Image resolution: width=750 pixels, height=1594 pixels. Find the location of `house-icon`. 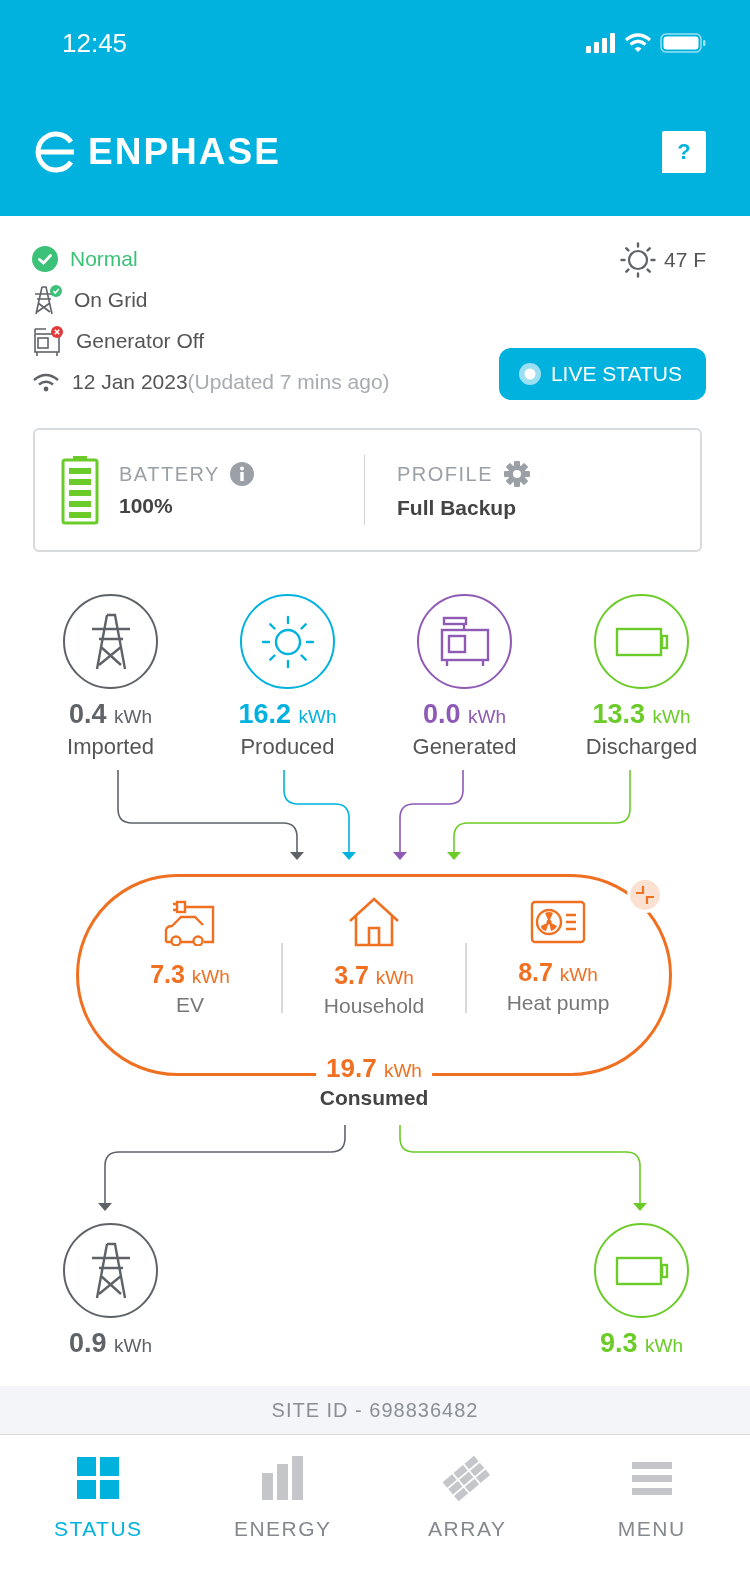

house-icon is located at coordinates (374, 922).